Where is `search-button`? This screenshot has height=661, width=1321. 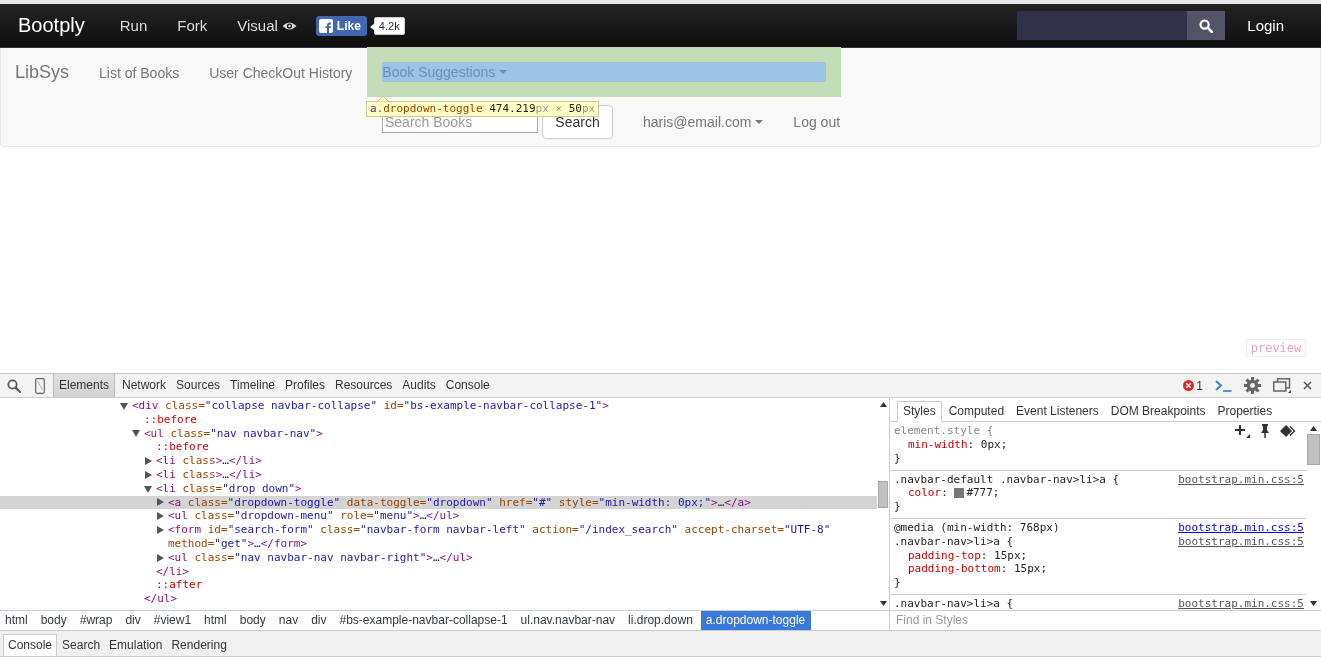 search-button is located at coordinates (1206, 25).